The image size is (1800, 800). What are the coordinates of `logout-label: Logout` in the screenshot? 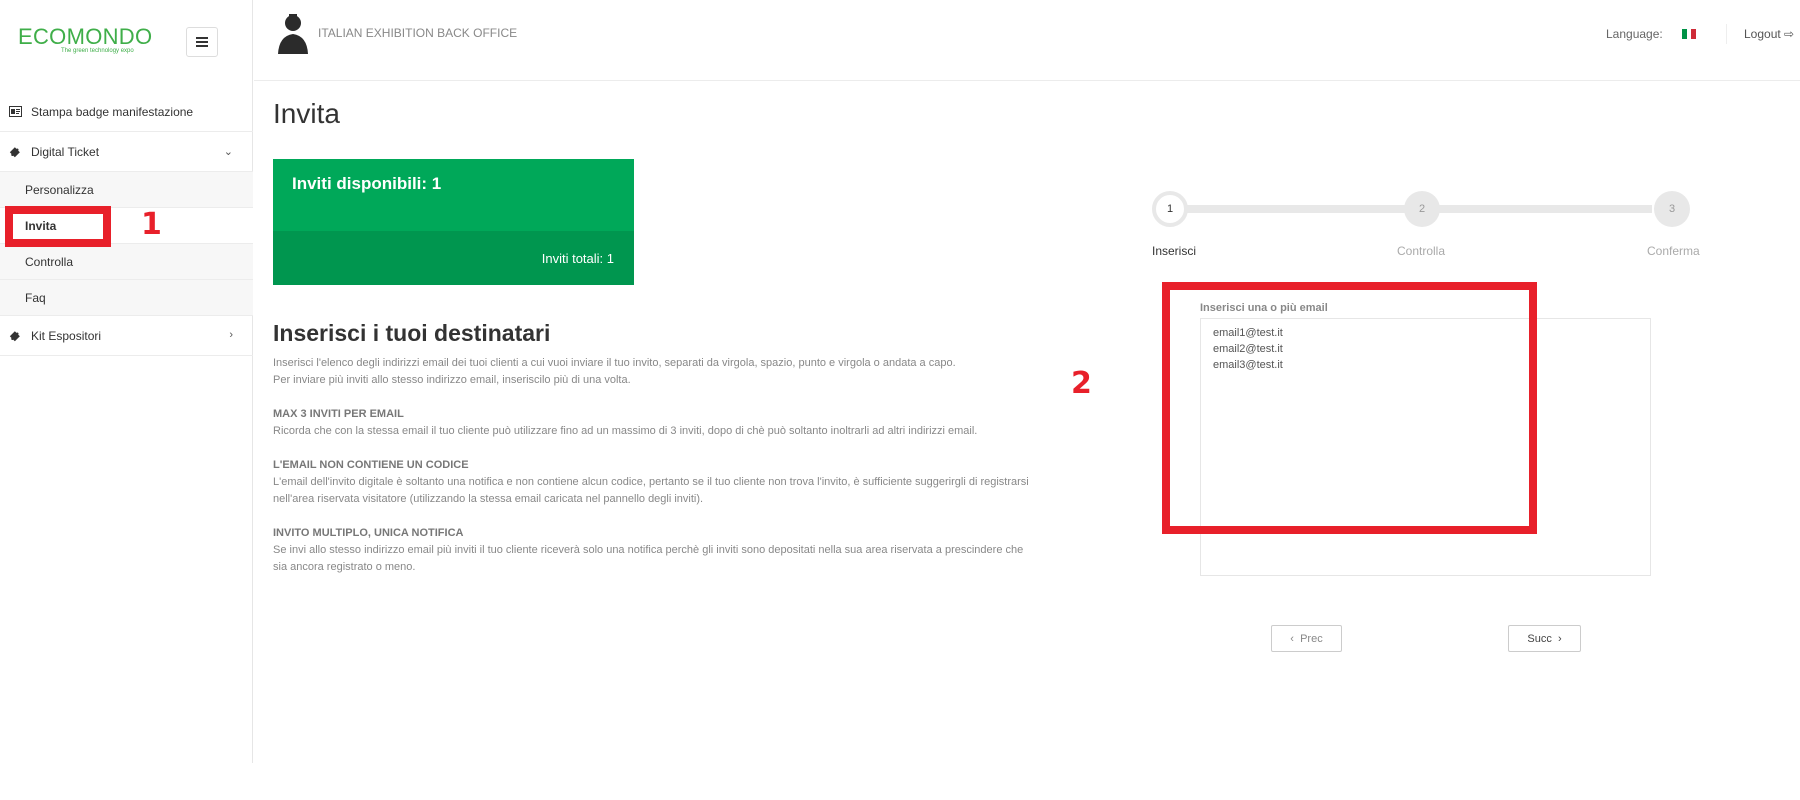 It's located at (1762, 34).